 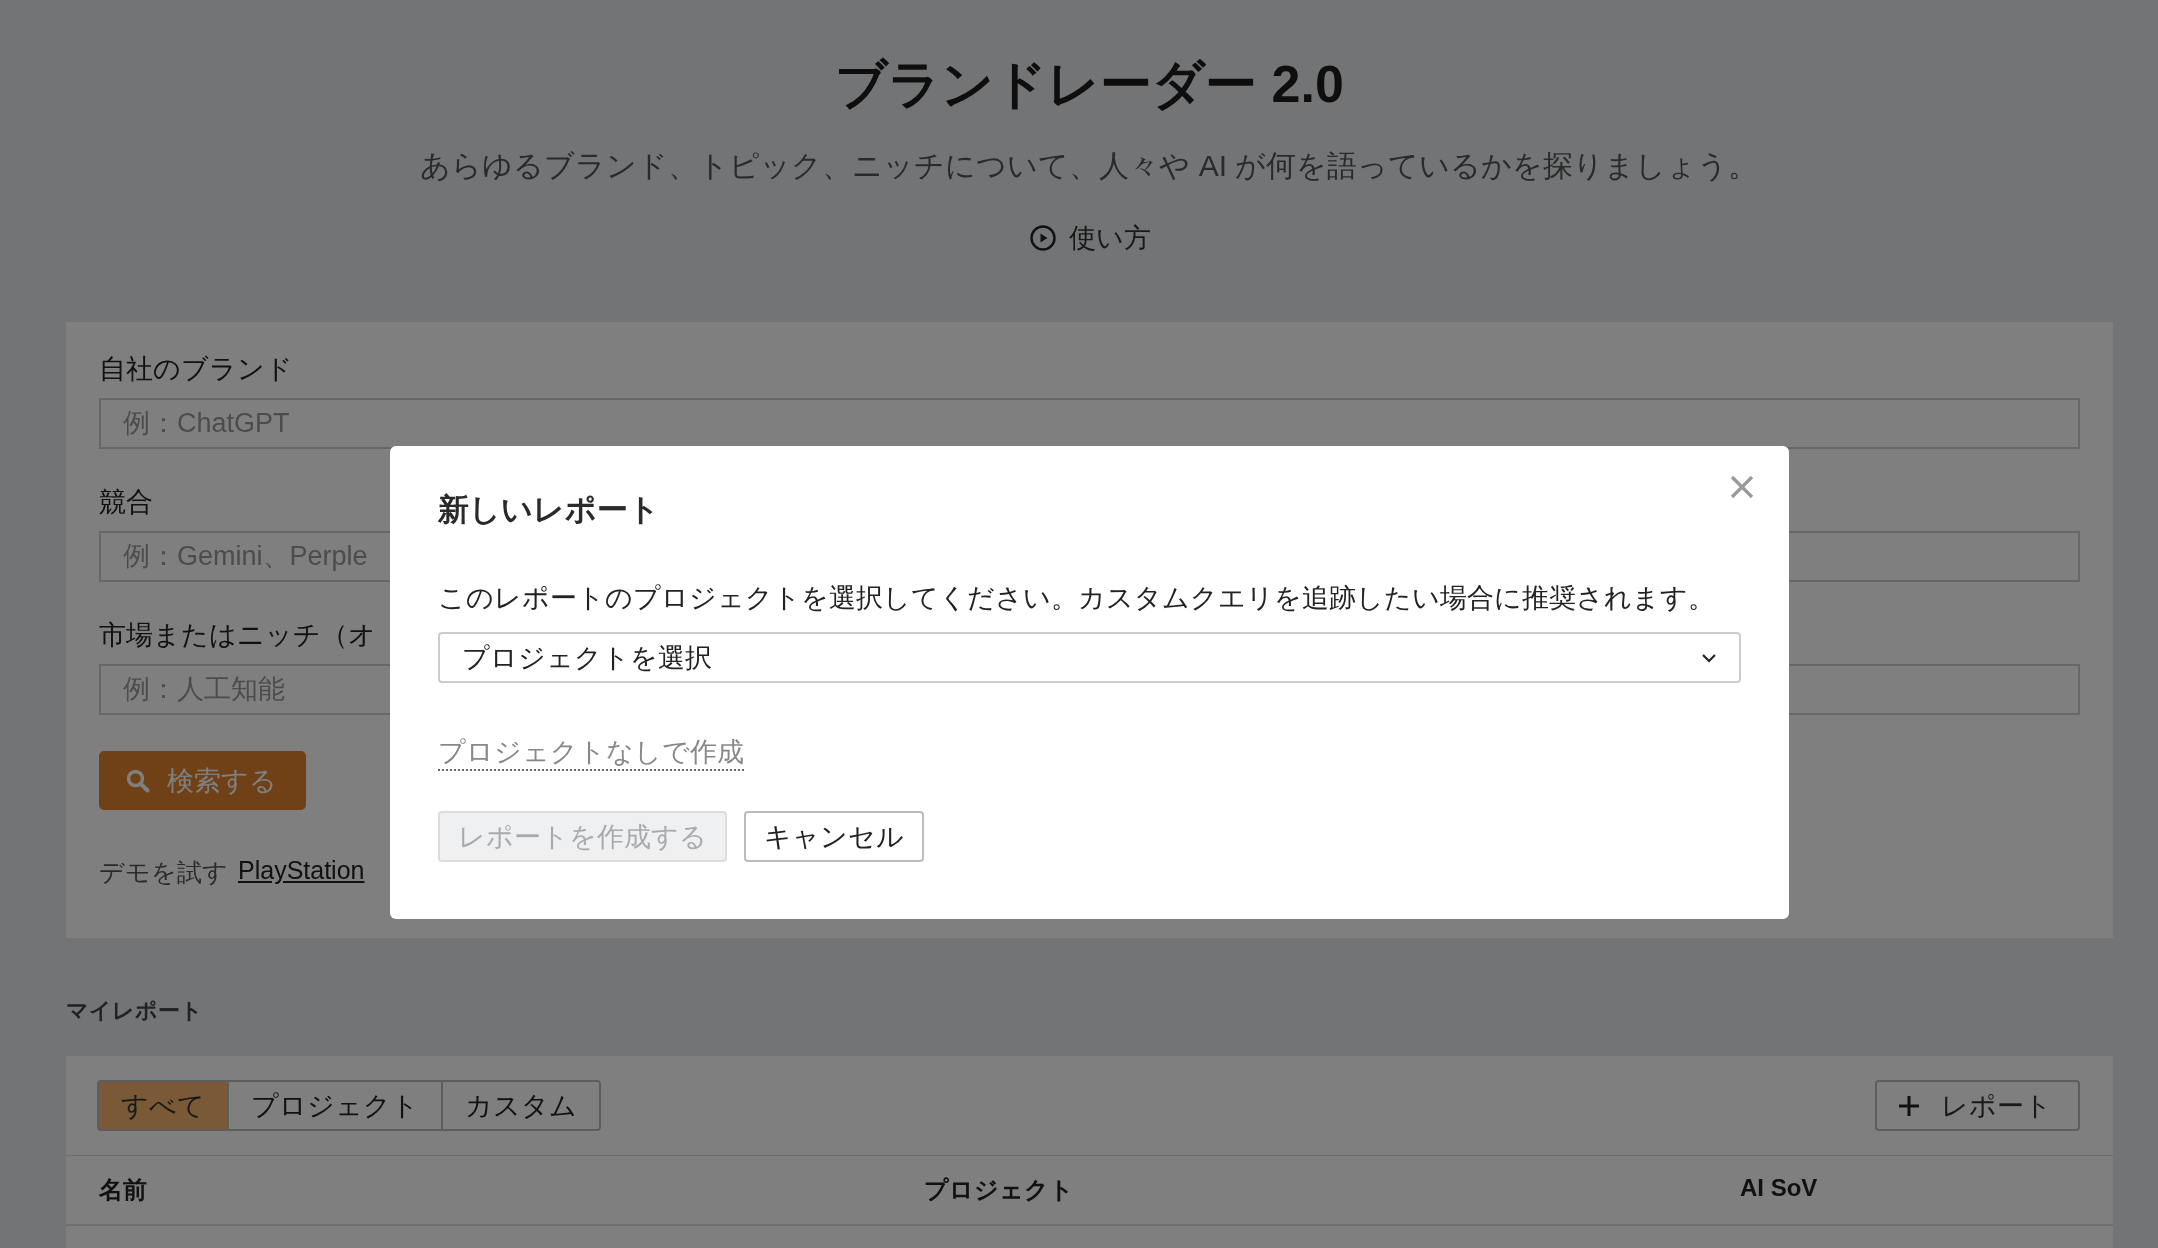 I want to click on how-to-link: 使い方, so click(x=1089, y=238).